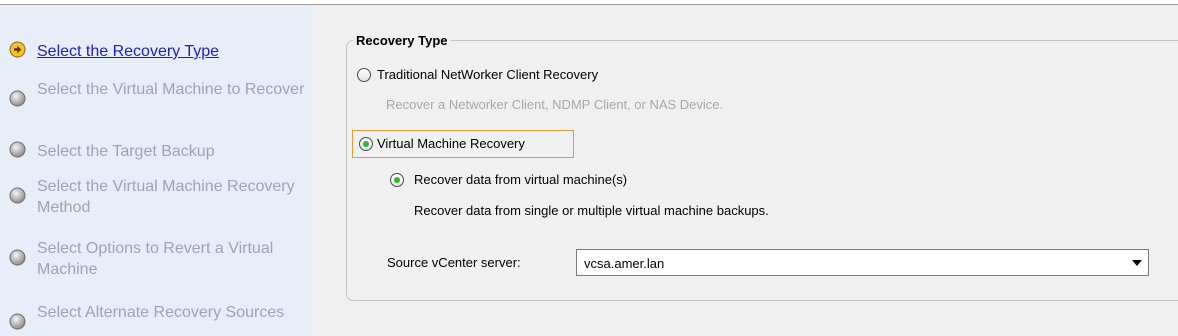  Describe the element at coordinates (366, 144) in the screenshot. I see `vm-recovery-radio` at that location.